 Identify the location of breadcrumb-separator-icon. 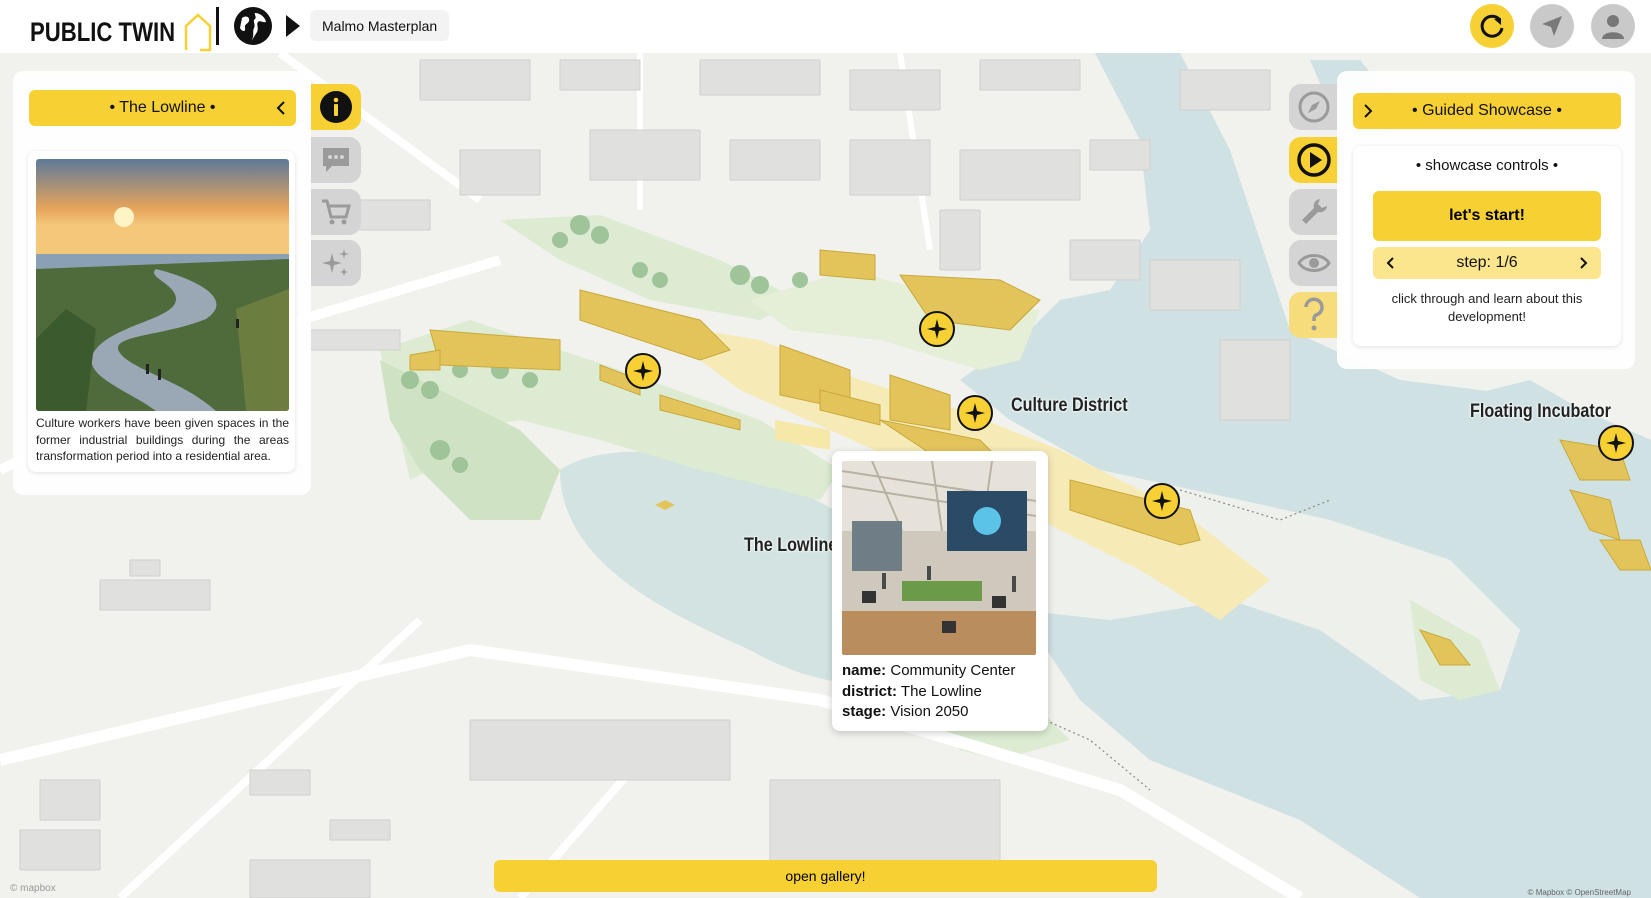
(293, 26).